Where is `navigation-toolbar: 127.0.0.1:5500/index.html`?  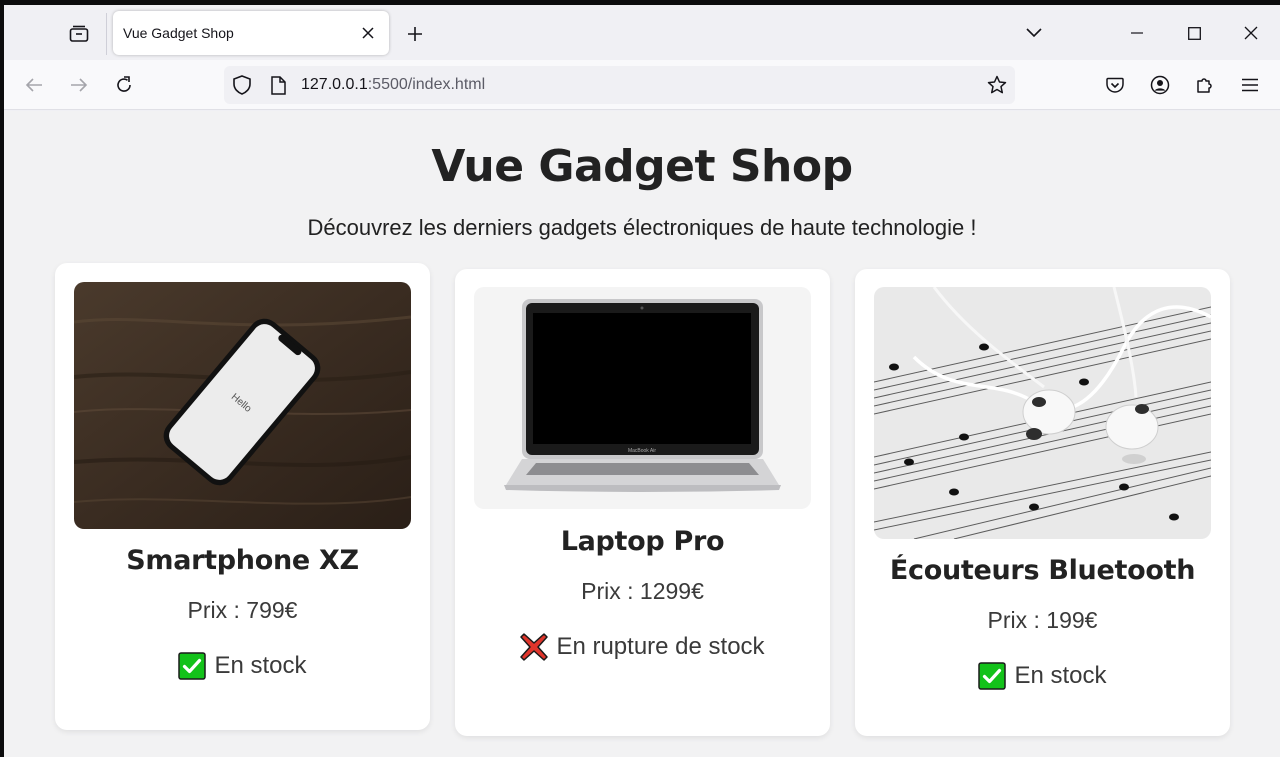 navigation-toolbar: 127.0.0.1:5500/index.html is located at coordinates (642, 85).